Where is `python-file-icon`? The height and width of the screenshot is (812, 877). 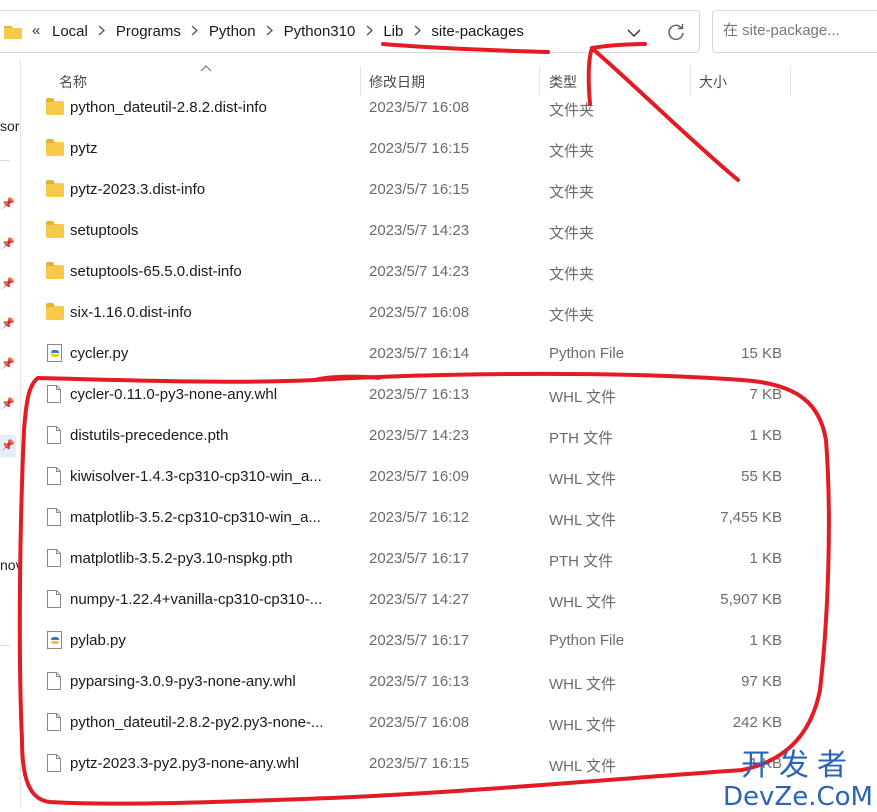 python-file-icon is located at coordinates (55, 640).